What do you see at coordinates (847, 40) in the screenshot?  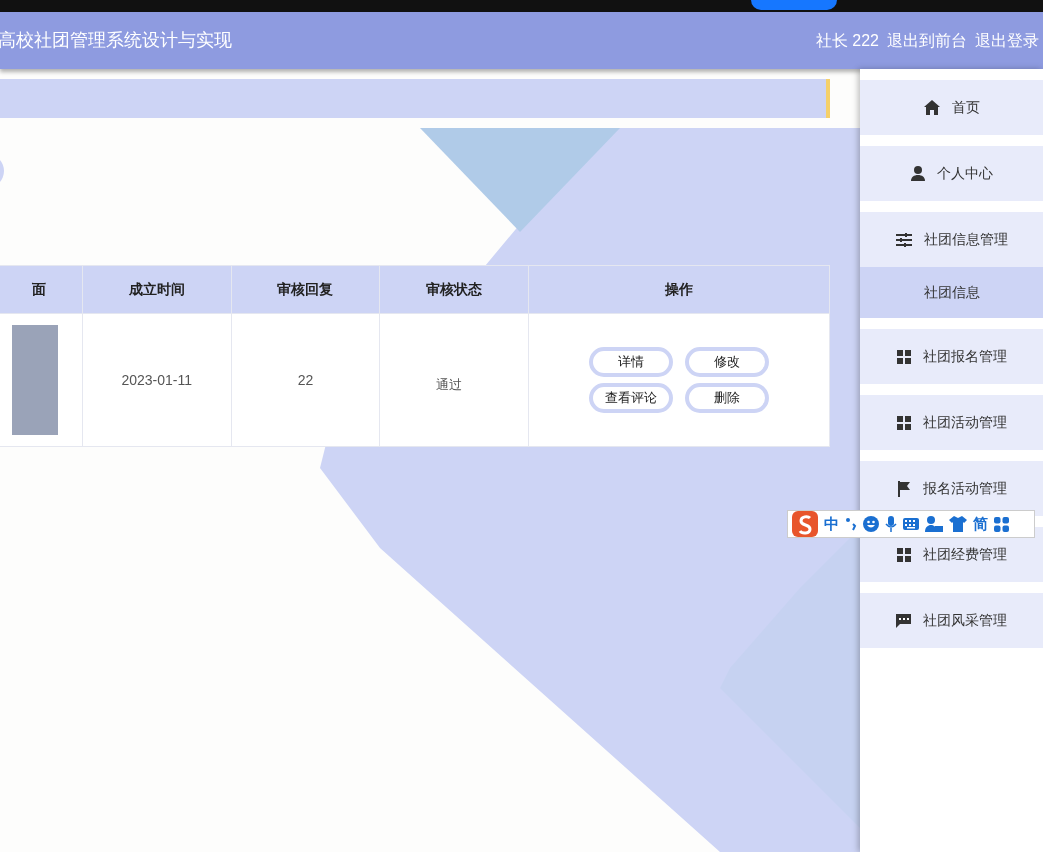 I see `user-name: 社长 222` at bounding box center [847, 40].